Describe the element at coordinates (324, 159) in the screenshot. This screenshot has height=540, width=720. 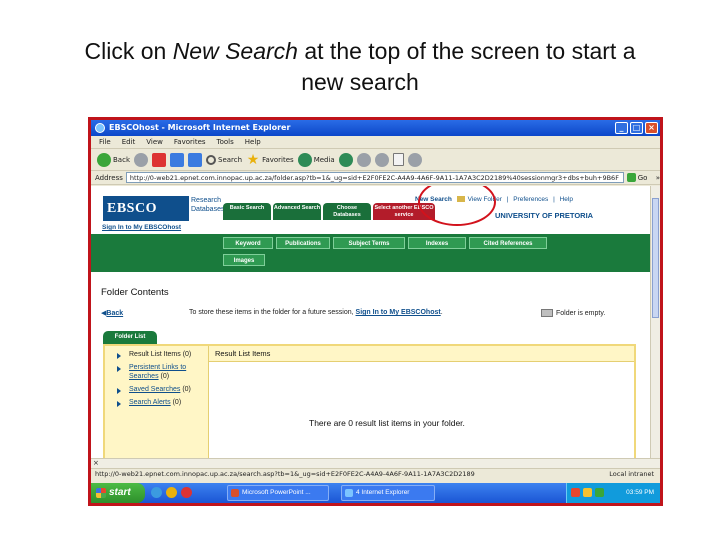
I see `media-label: Media` at that location.